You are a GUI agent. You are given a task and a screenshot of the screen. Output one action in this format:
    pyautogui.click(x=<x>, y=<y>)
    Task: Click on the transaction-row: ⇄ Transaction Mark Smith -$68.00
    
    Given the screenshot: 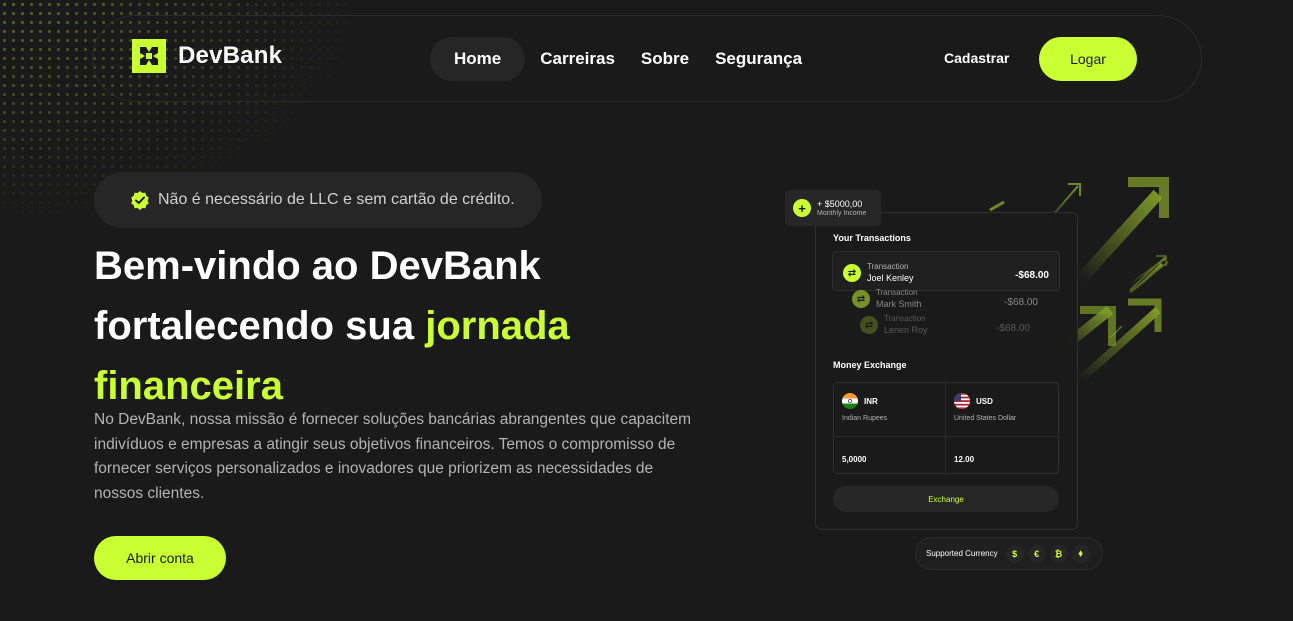 What is the action you would take?
    pyautogui.click(x=945, y=300)
    